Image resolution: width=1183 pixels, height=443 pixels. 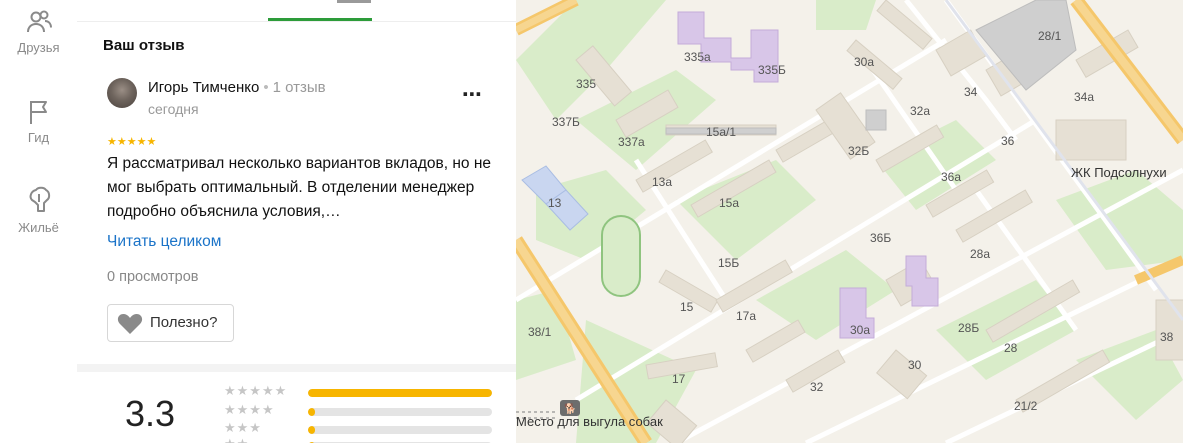 What do you see at coordinates (817, 387) in the screenshot?
I see `map-label: 32` at bounding box center [817, 387].